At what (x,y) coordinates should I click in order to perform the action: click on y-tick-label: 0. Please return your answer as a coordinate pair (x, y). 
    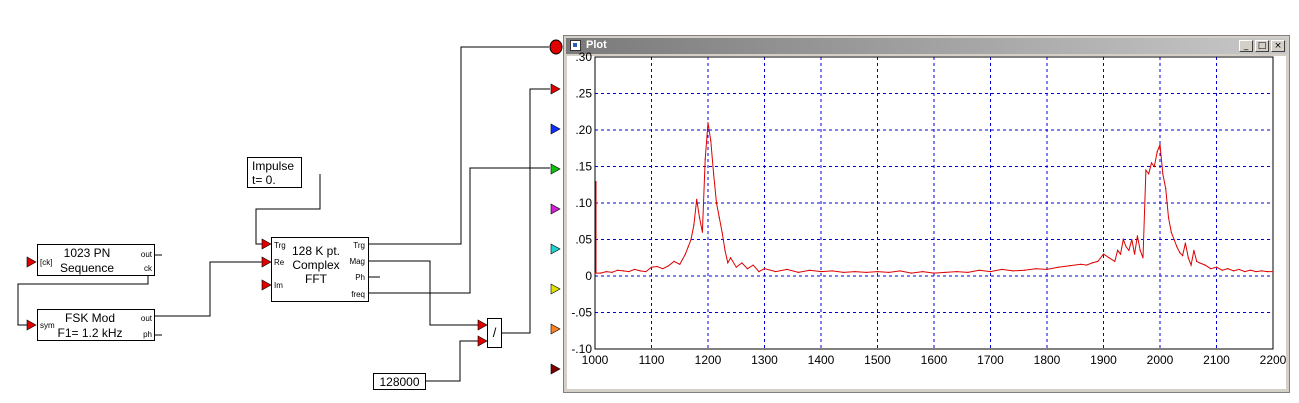
    Looking at the image, I should click on (588, 276).